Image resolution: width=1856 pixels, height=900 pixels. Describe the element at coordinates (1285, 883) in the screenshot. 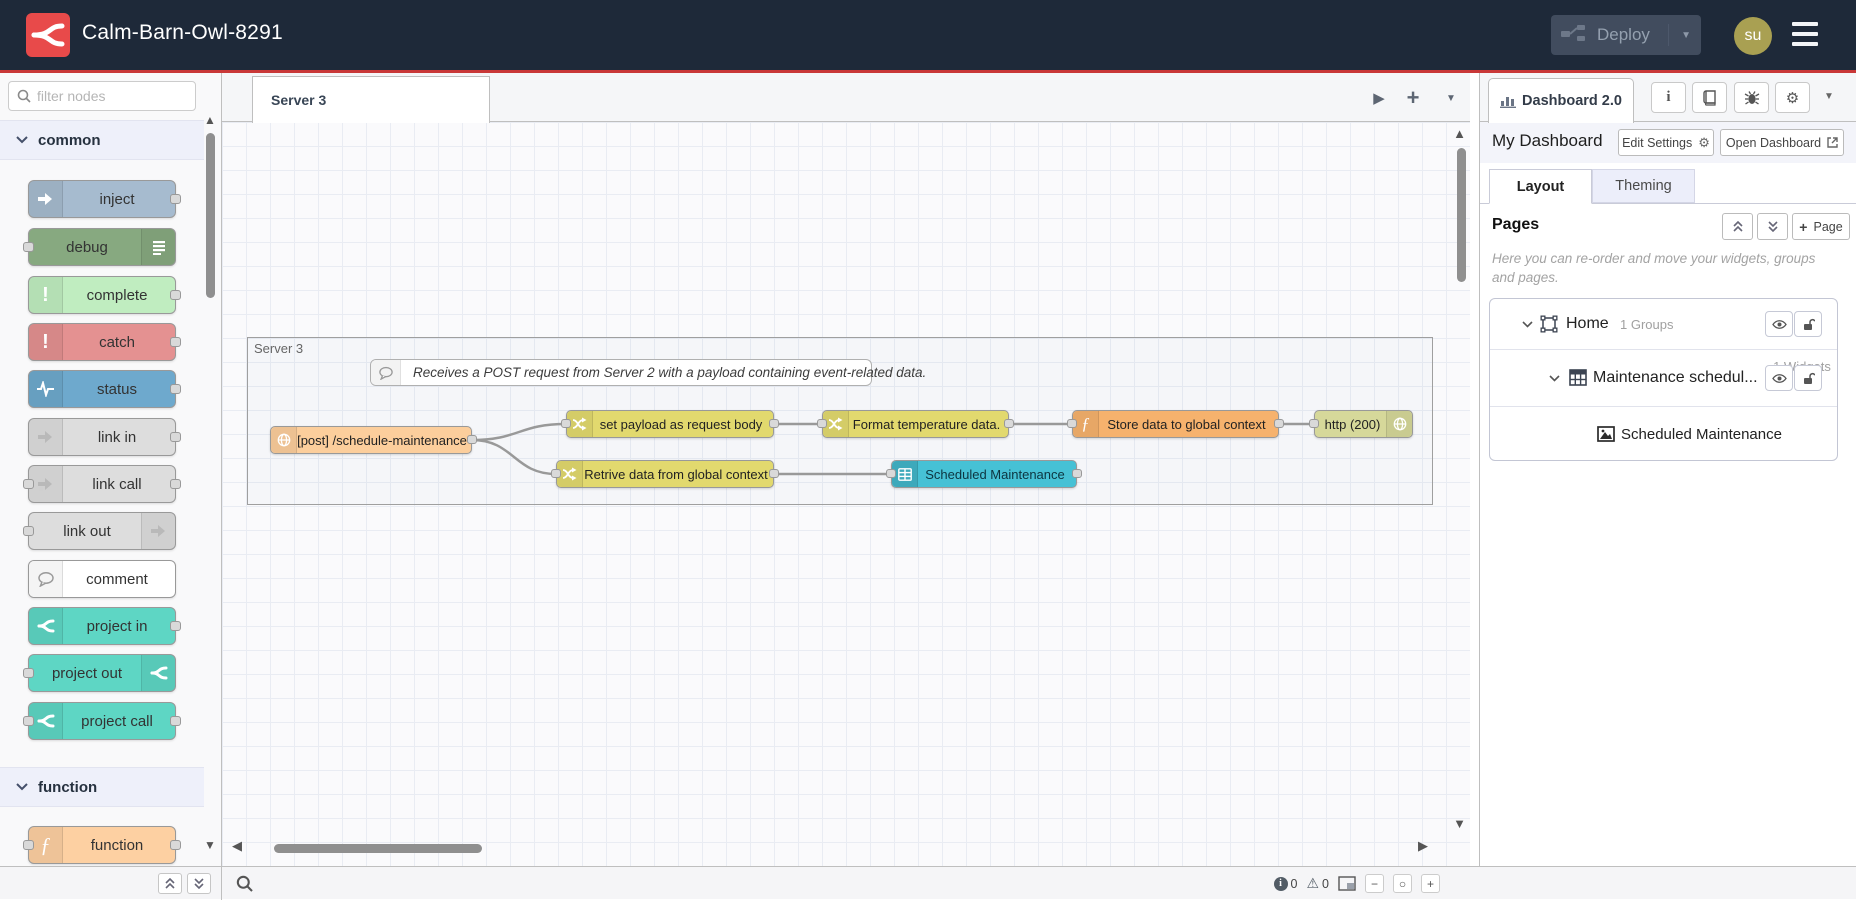

I see `error-count: i 0` at that location.